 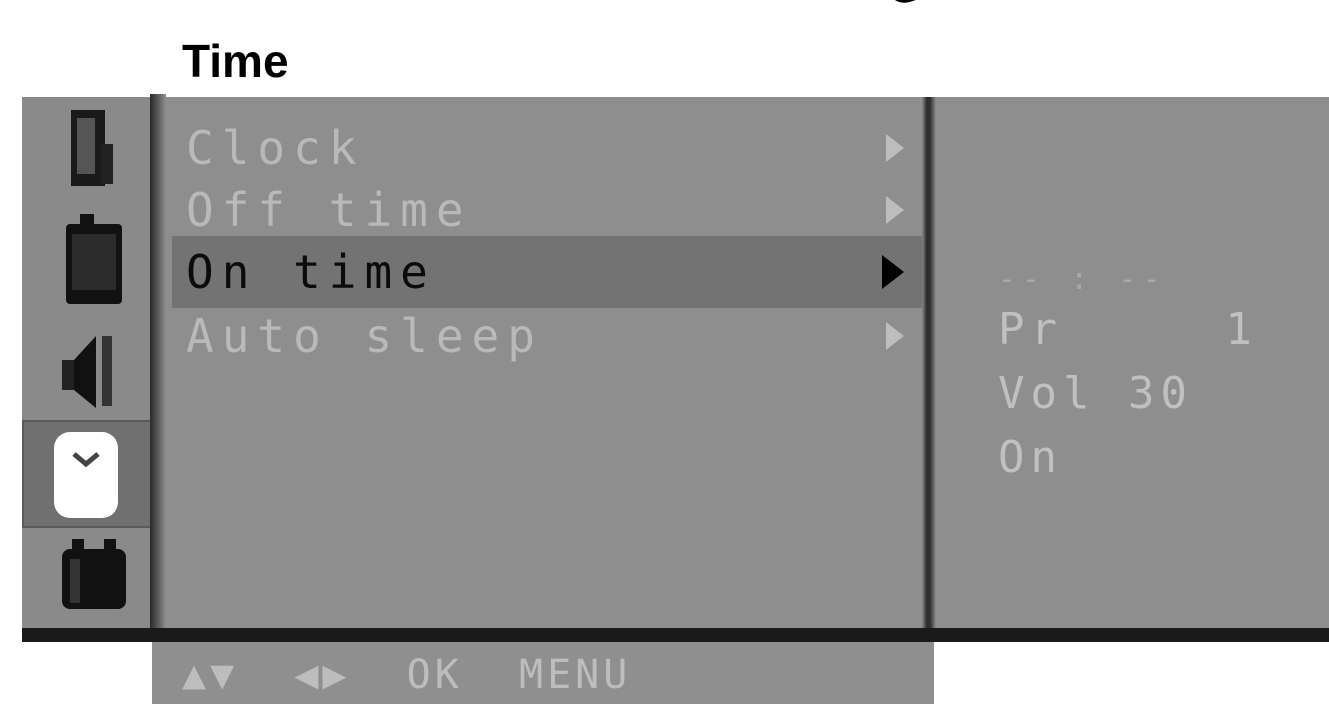 I want to click on menu-item-on-time: On time, so click(x=547, y=272).